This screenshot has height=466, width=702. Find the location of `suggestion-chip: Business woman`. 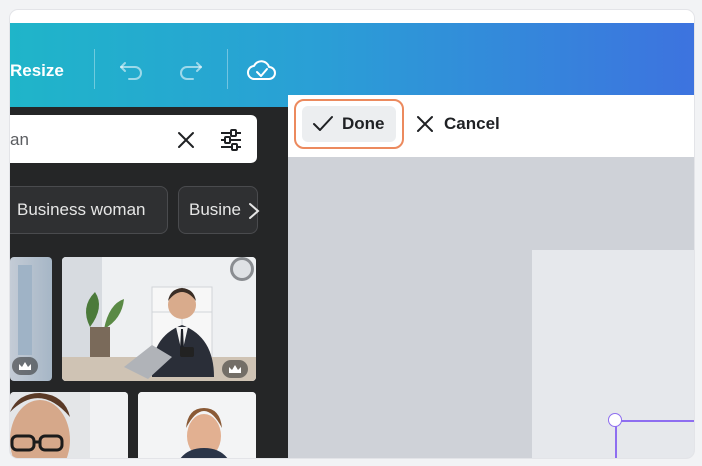

suggestion-chip: Business woman is located at coordinates (89, 210).